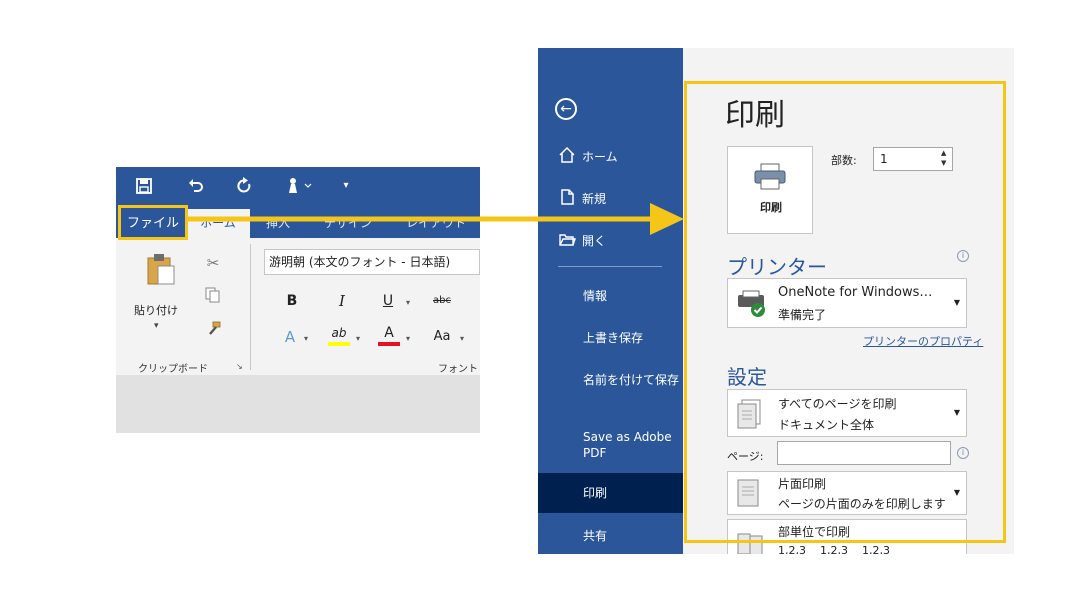 This screenshot has width=1078, height=606. Describe the element at coordinates (389, 335) in the screenshot. I see `font-color-button: A` at that location.